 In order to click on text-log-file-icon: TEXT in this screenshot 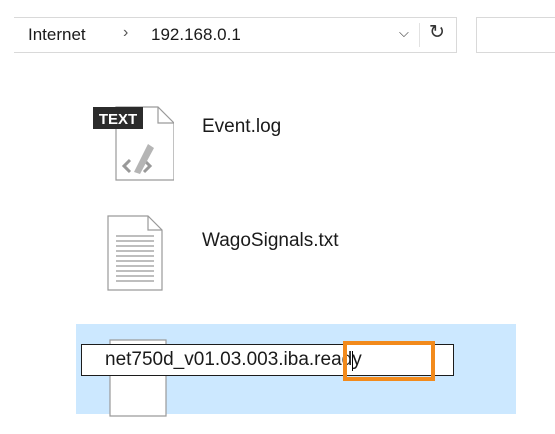, I will do `click(133, 143)`.